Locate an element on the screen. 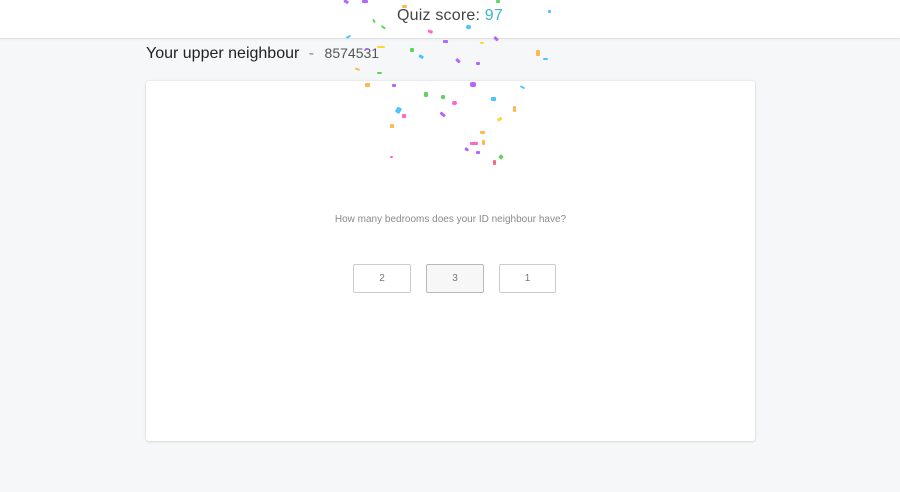 This screenshot has width=900, height=492. quiz-score-label: Quiz score: is located at coordinates (439, 15).